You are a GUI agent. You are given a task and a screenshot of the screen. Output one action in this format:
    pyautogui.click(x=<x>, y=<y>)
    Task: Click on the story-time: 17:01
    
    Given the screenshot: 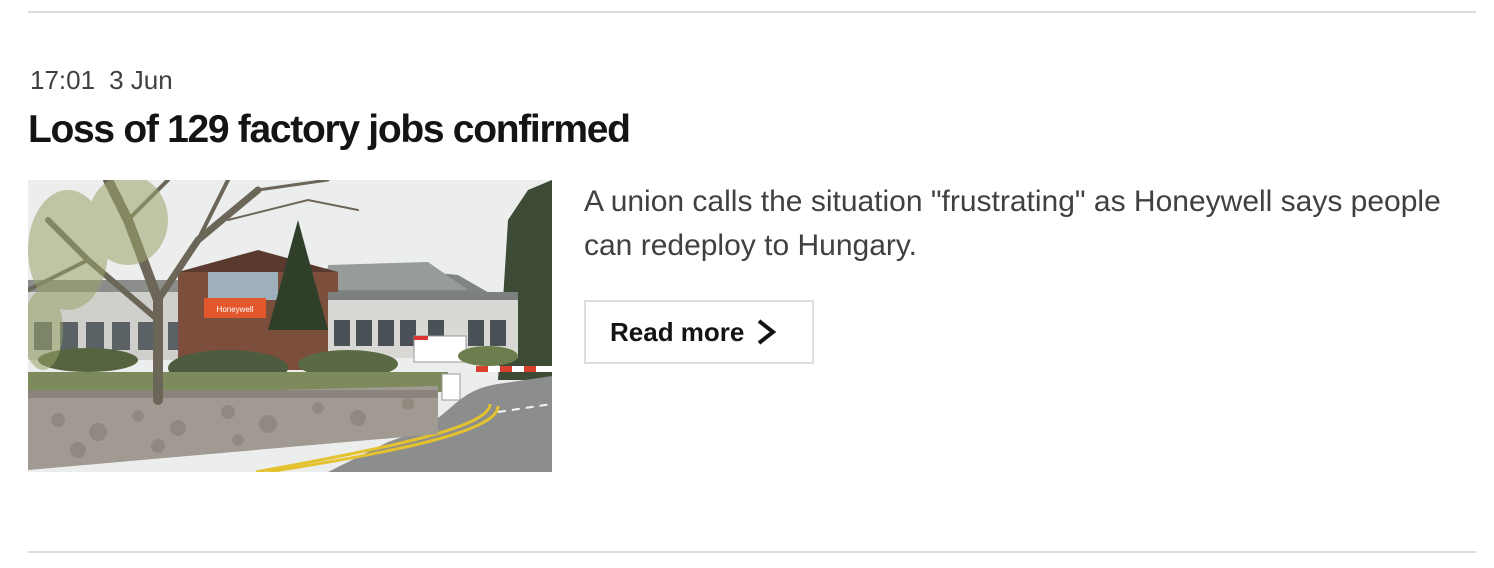 What is the action you would take?
    pyautogui.click(x=63, y=80)
    